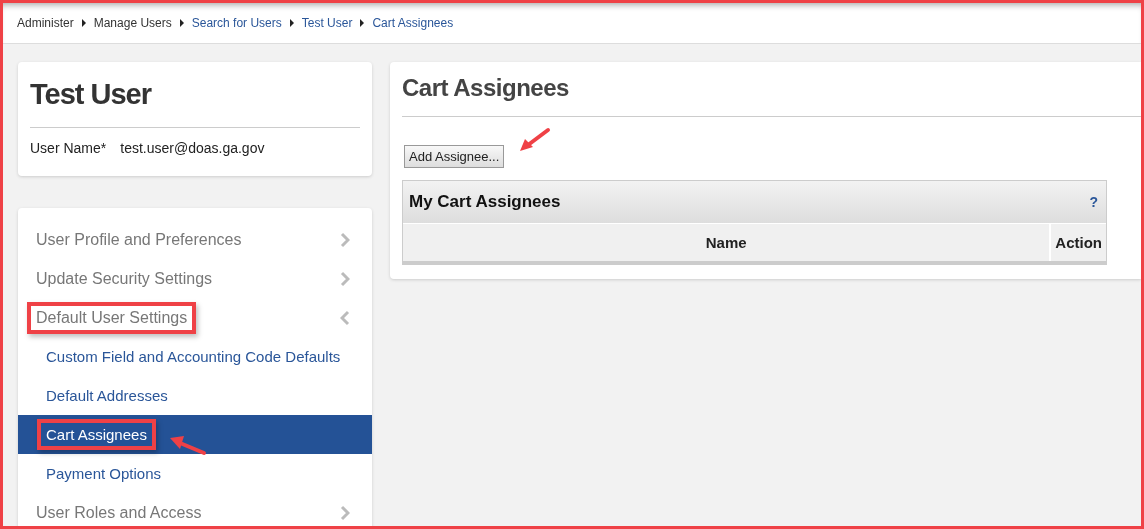  What do you see at coordinates (236, 23) in the screenshot?
I see `breadcrumb-item: Search for Users` at bounding box center [236, 23].